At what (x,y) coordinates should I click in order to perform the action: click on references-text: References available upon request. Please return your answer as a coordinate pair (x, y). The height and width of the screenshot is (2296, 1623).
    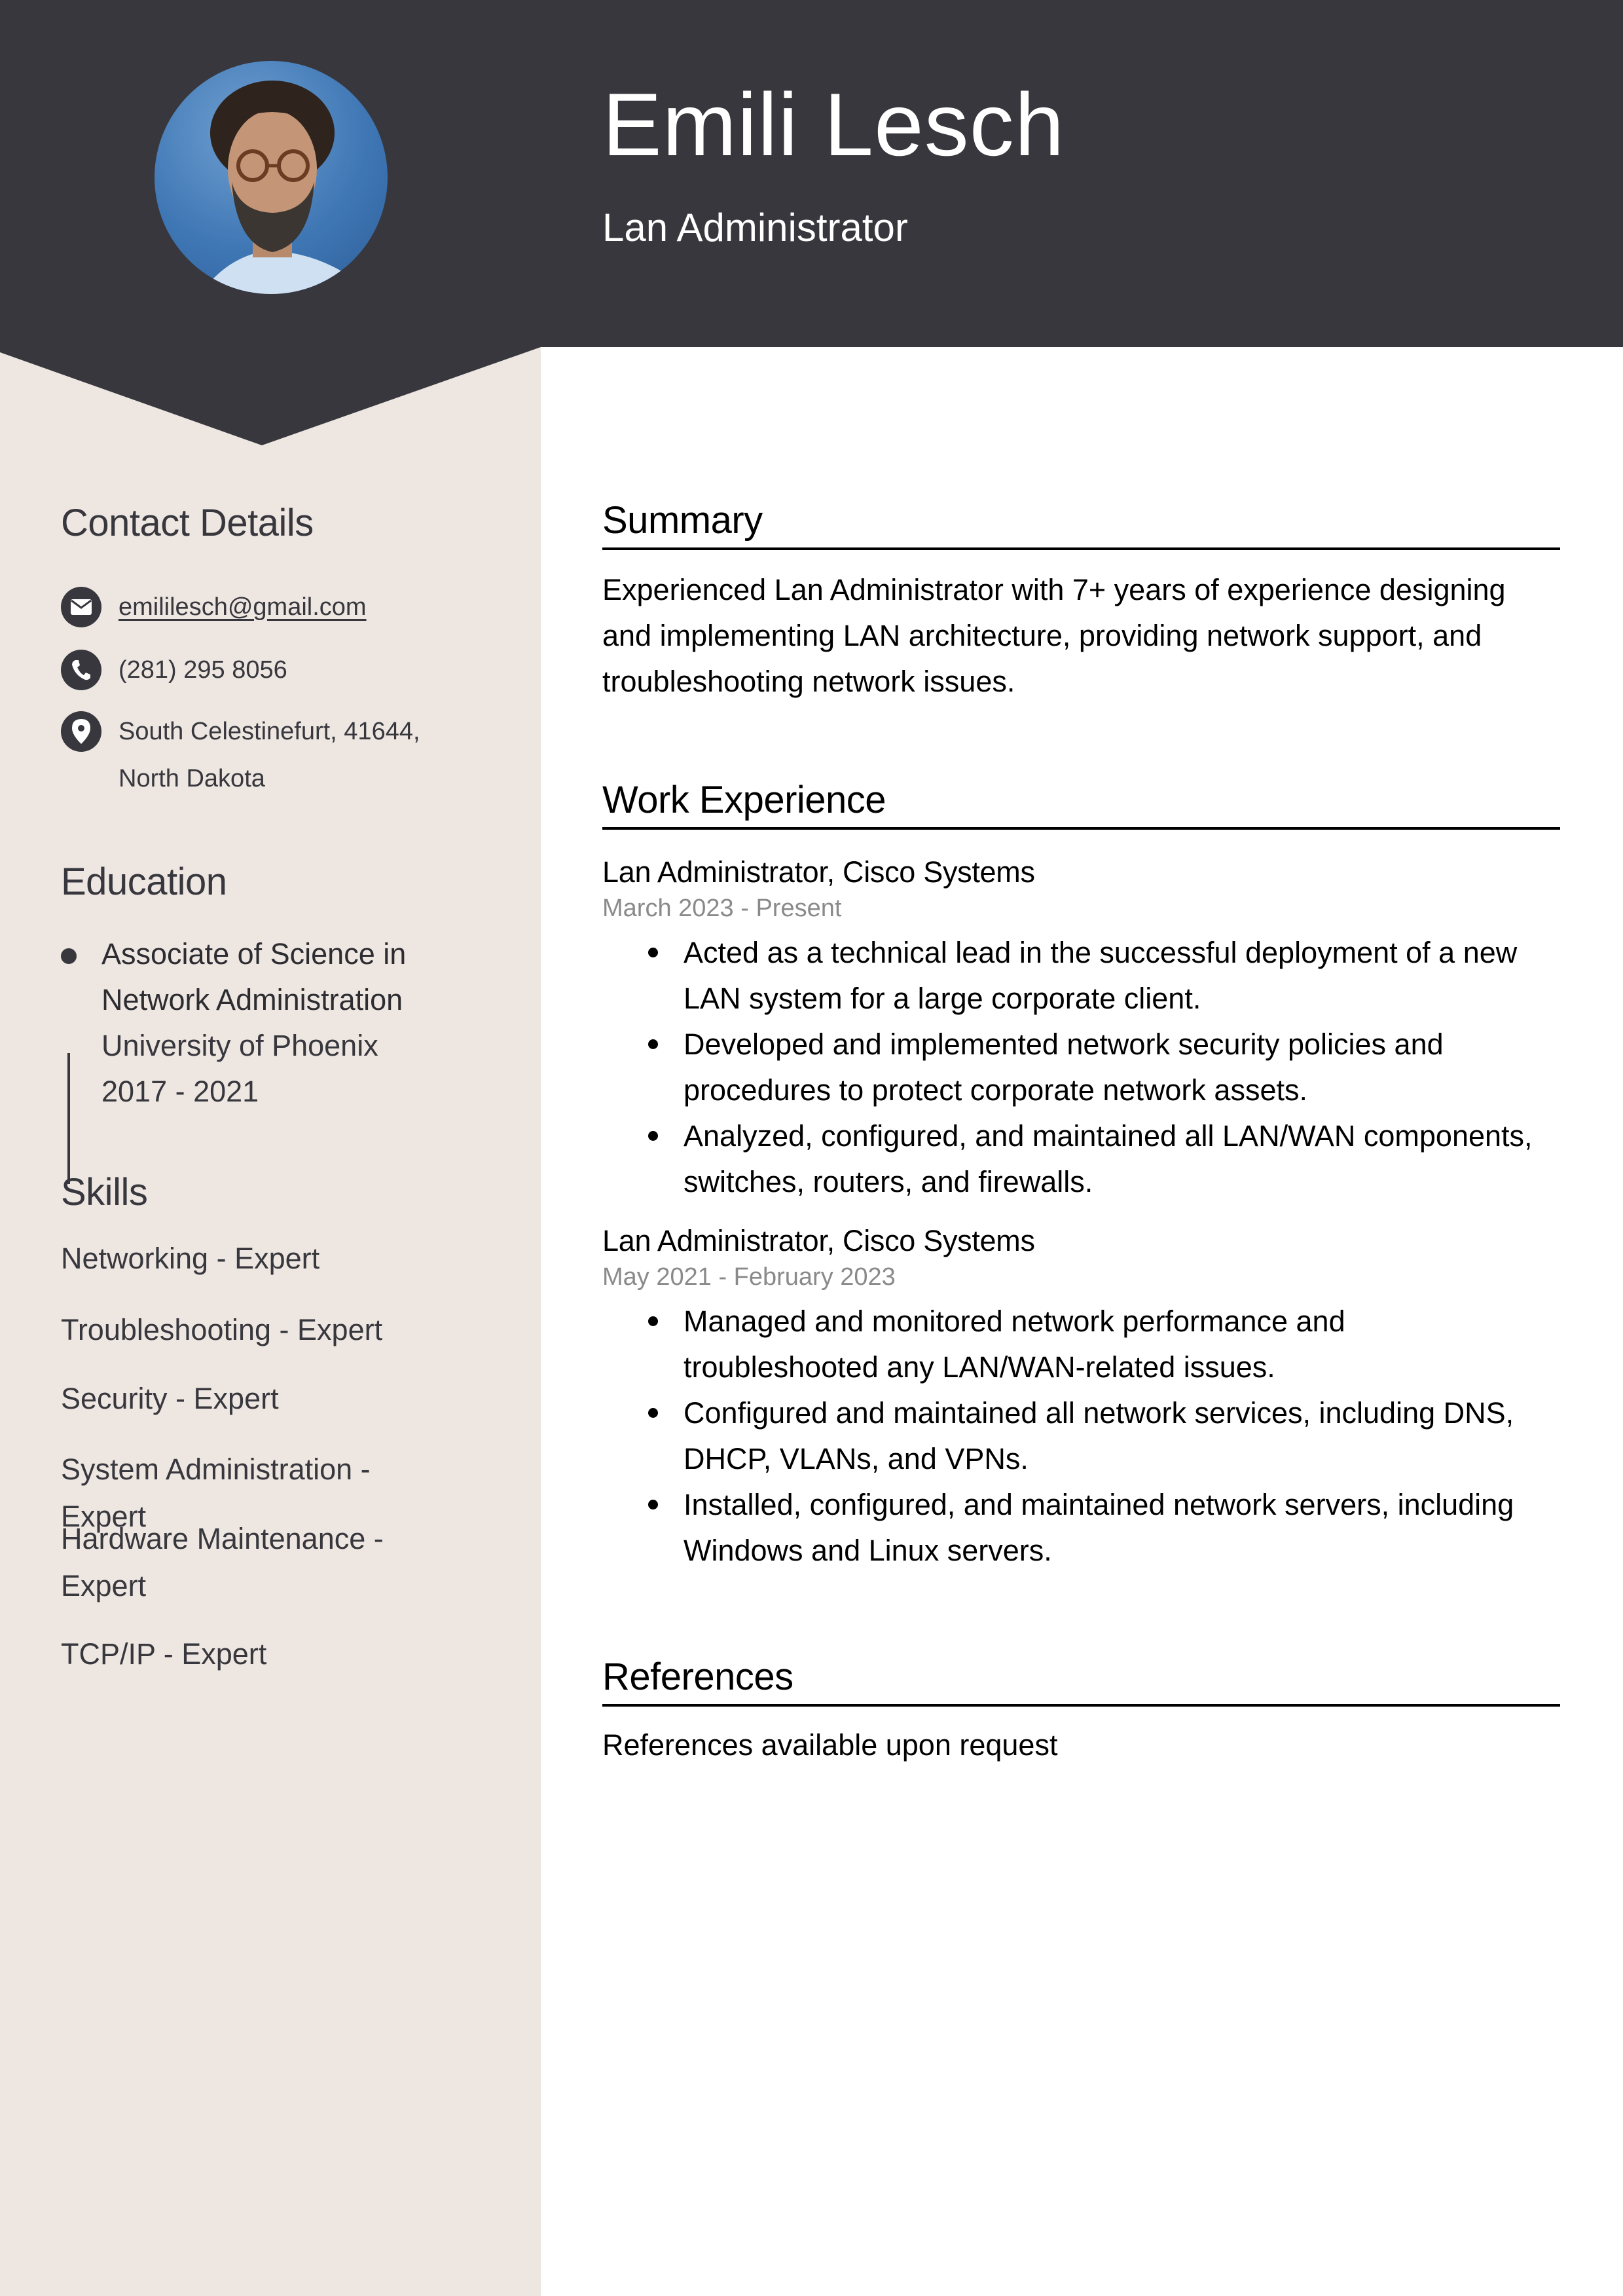
    Looking at the image, I should click on (830, 1745).